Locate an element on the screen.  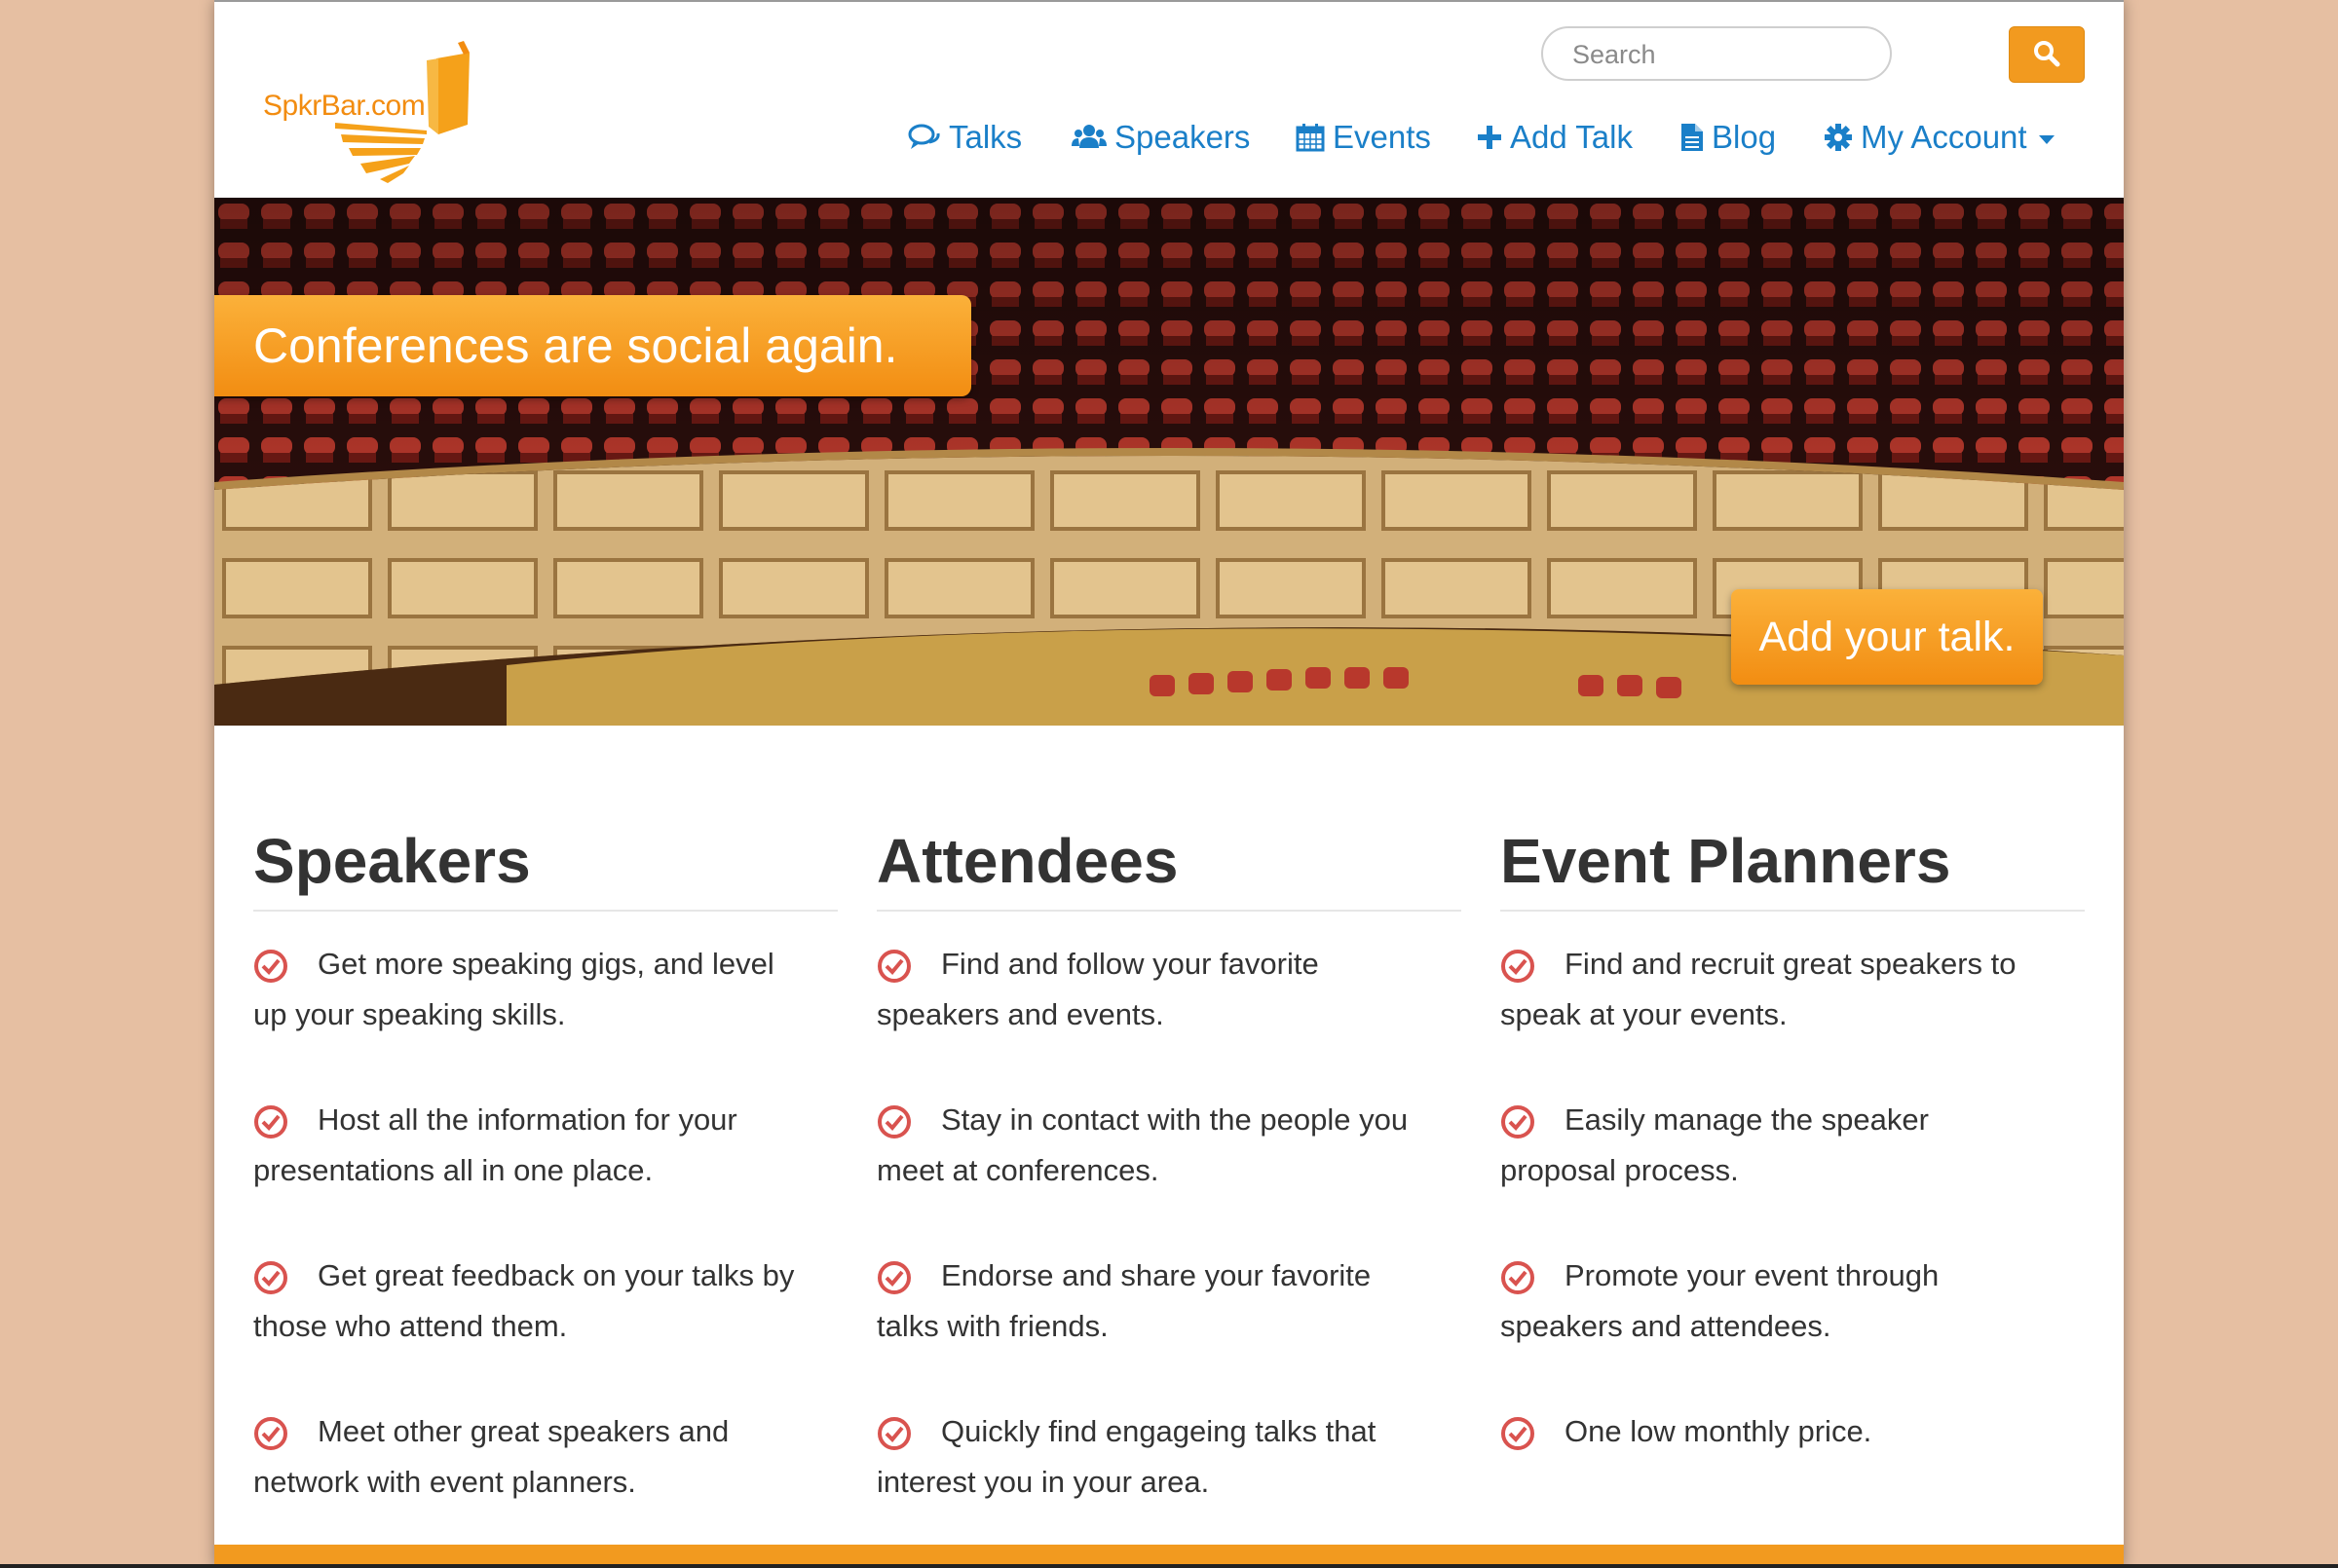
nav-speakers-label: Speakers is located at coordinates (1182, 137).